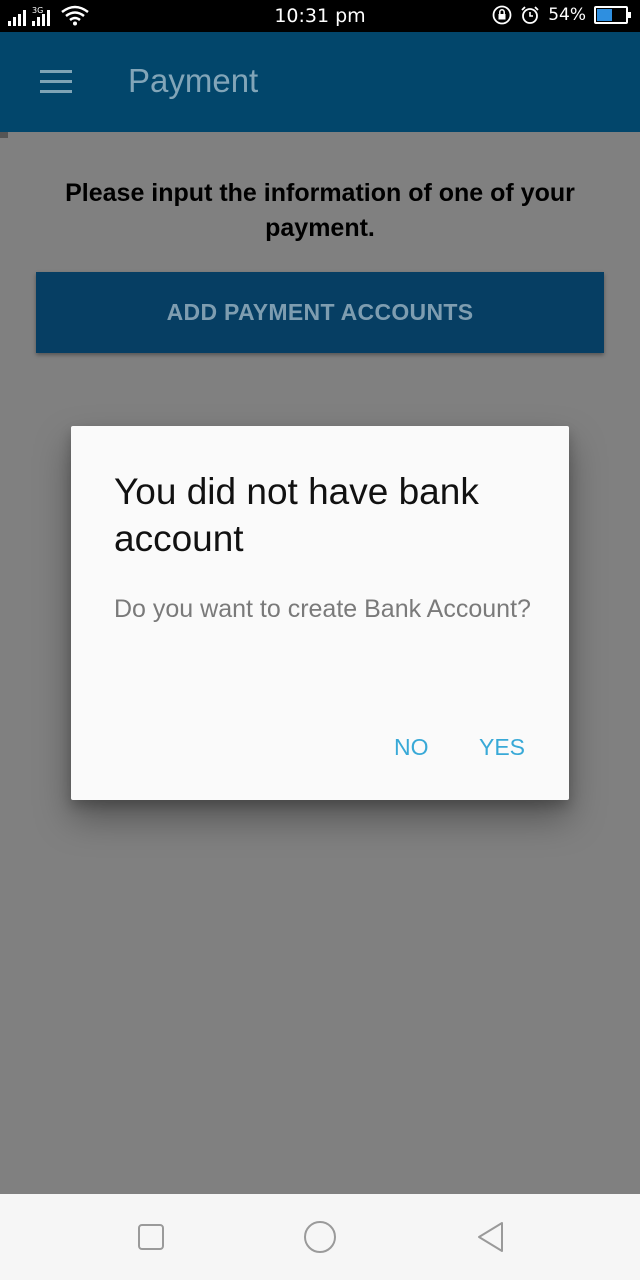 Image resolution: width=640 pixels, height=1280 pixels. I want to click on status-bar: 3G 10:31 pm 54%, so click(320, 16).